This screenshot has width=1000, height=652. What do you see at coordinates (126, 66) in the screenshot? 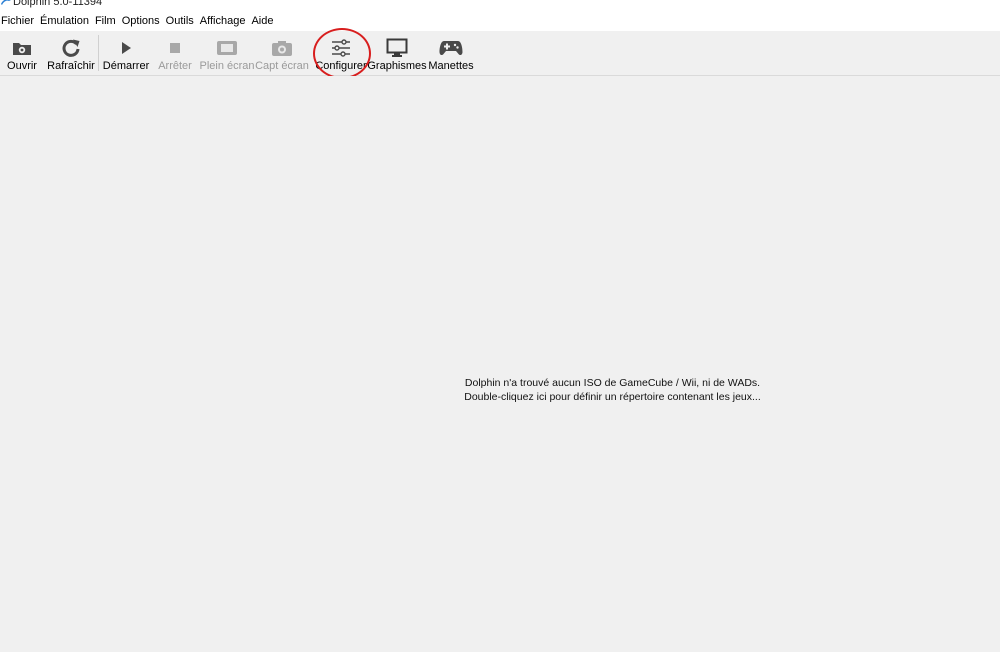
I see `play-label: Démarrer` at bounding box center [126, 66].